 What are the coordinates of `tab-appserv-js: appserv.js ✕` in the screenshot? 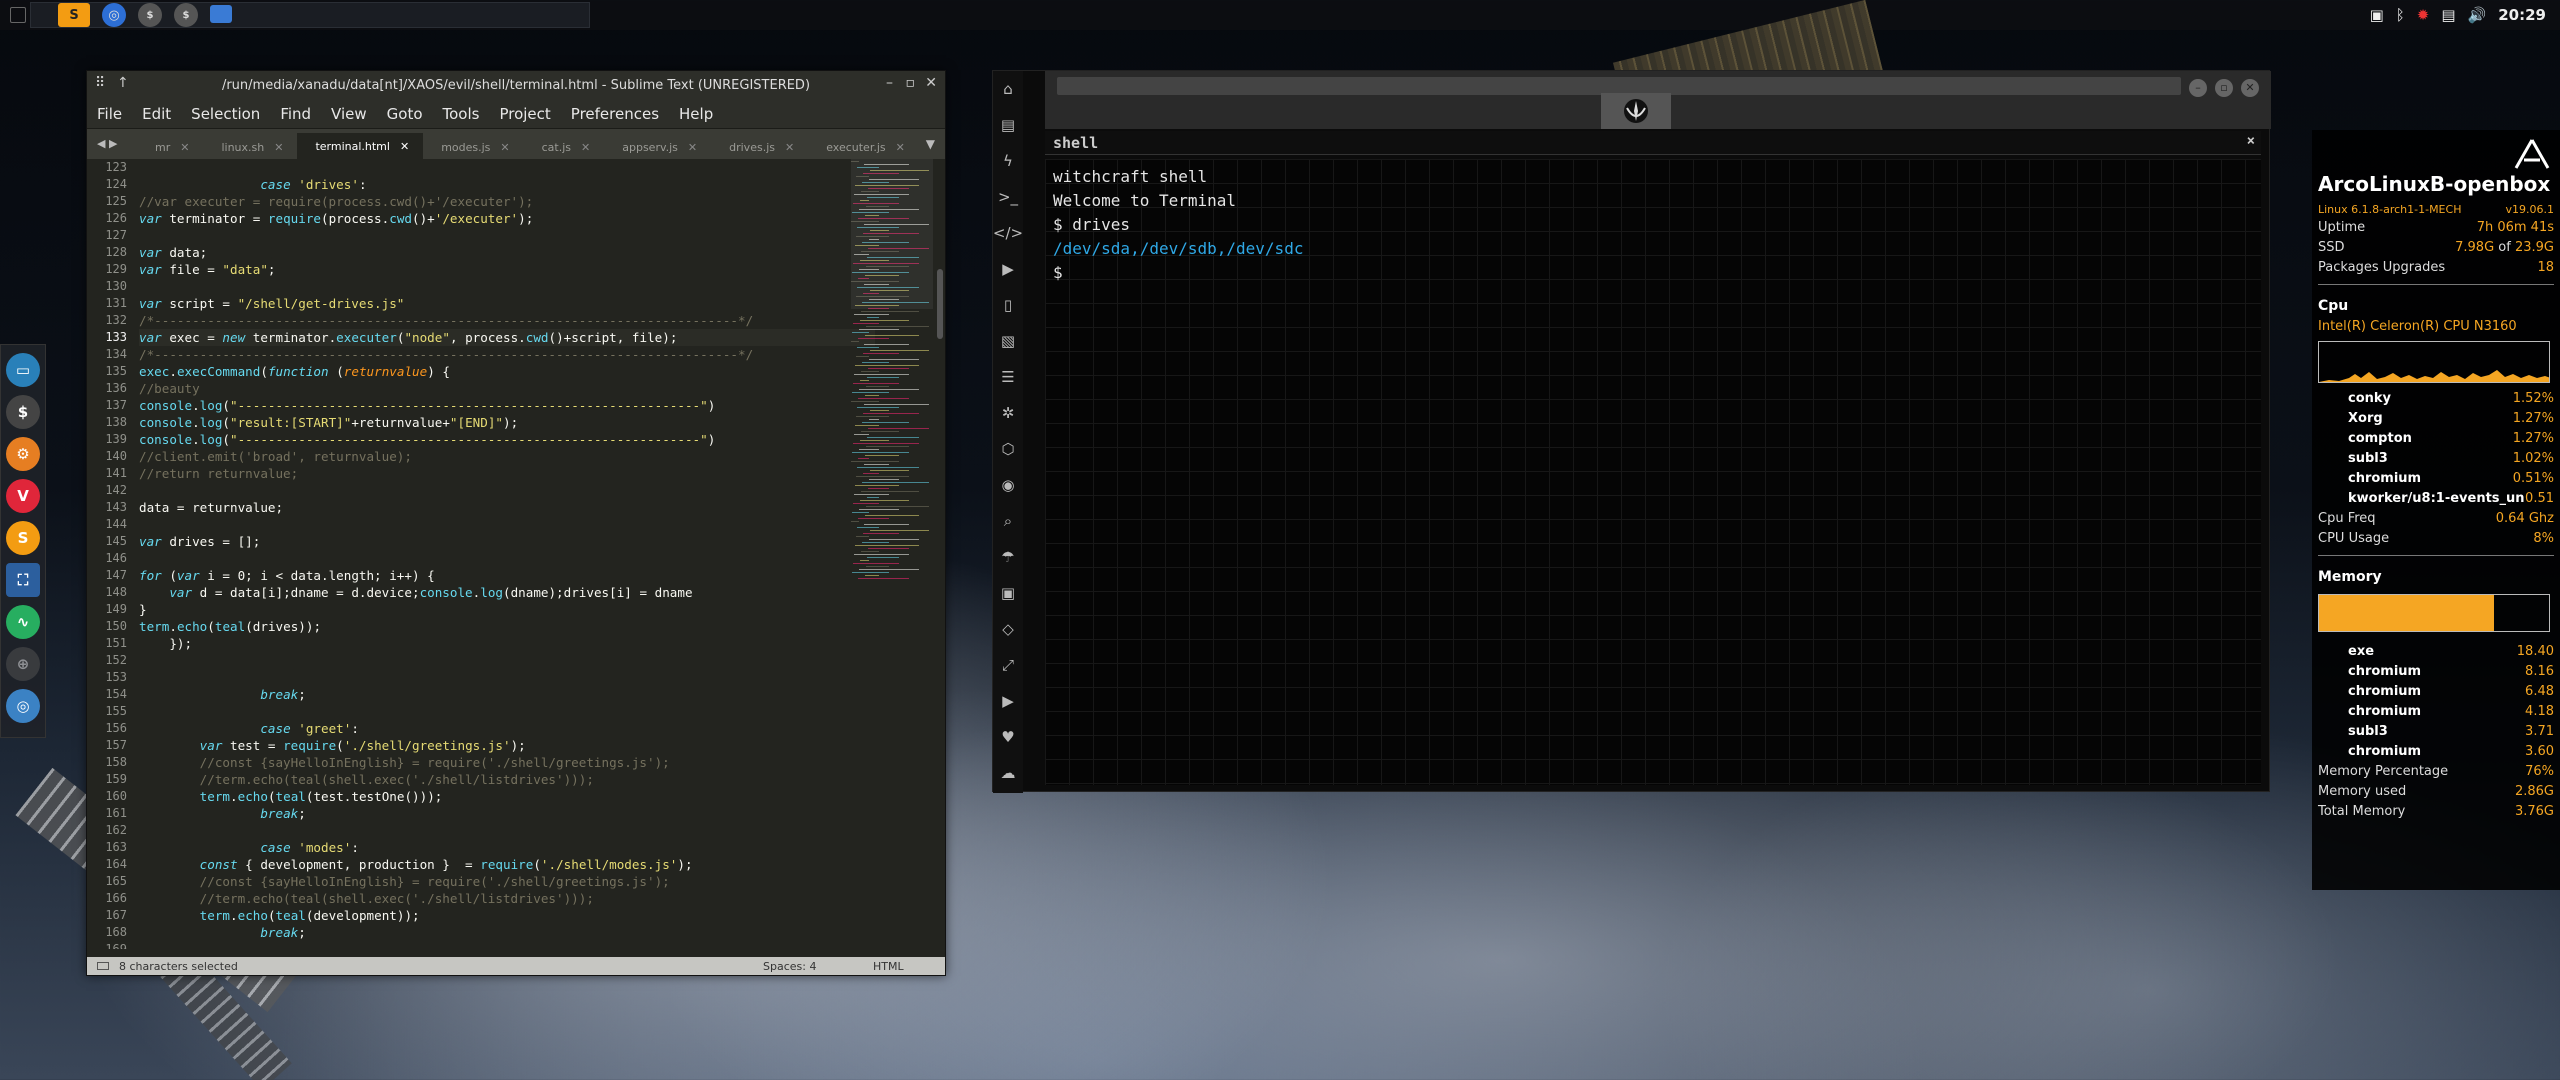 It's located at (657, 147).